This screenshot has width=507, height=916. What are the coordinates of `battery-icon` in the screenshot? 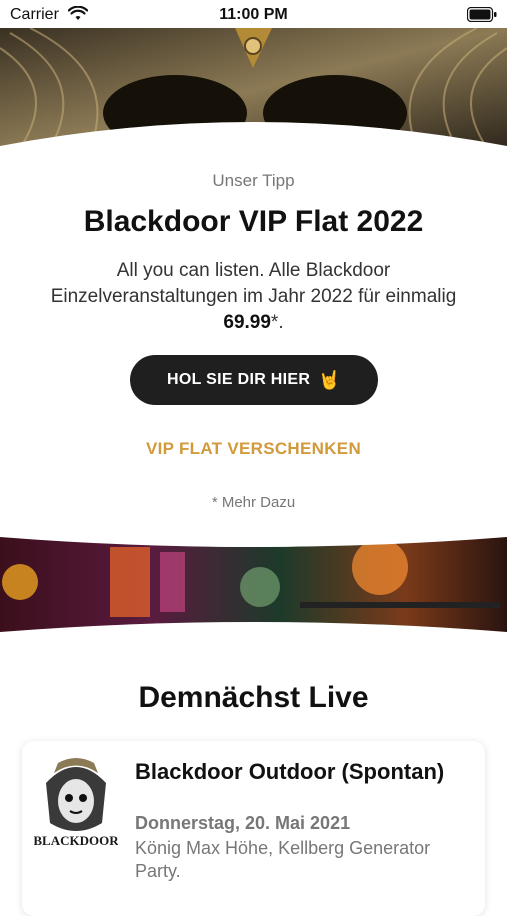 It's located at (481, 16).